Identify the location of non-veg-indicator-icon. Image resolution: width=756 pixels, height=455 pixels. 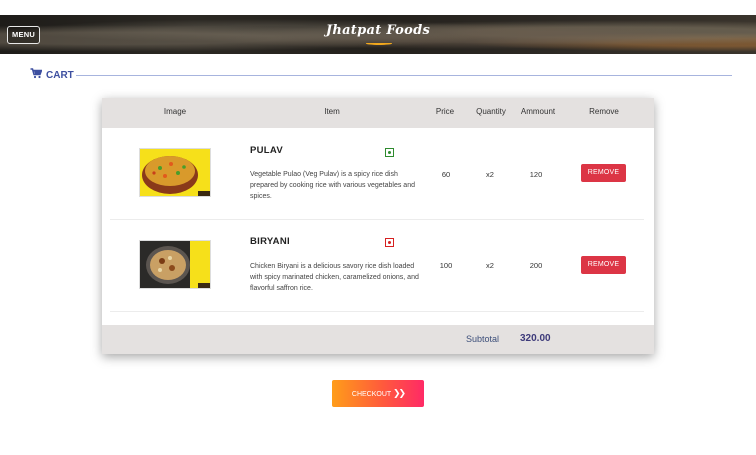
(389, 242).